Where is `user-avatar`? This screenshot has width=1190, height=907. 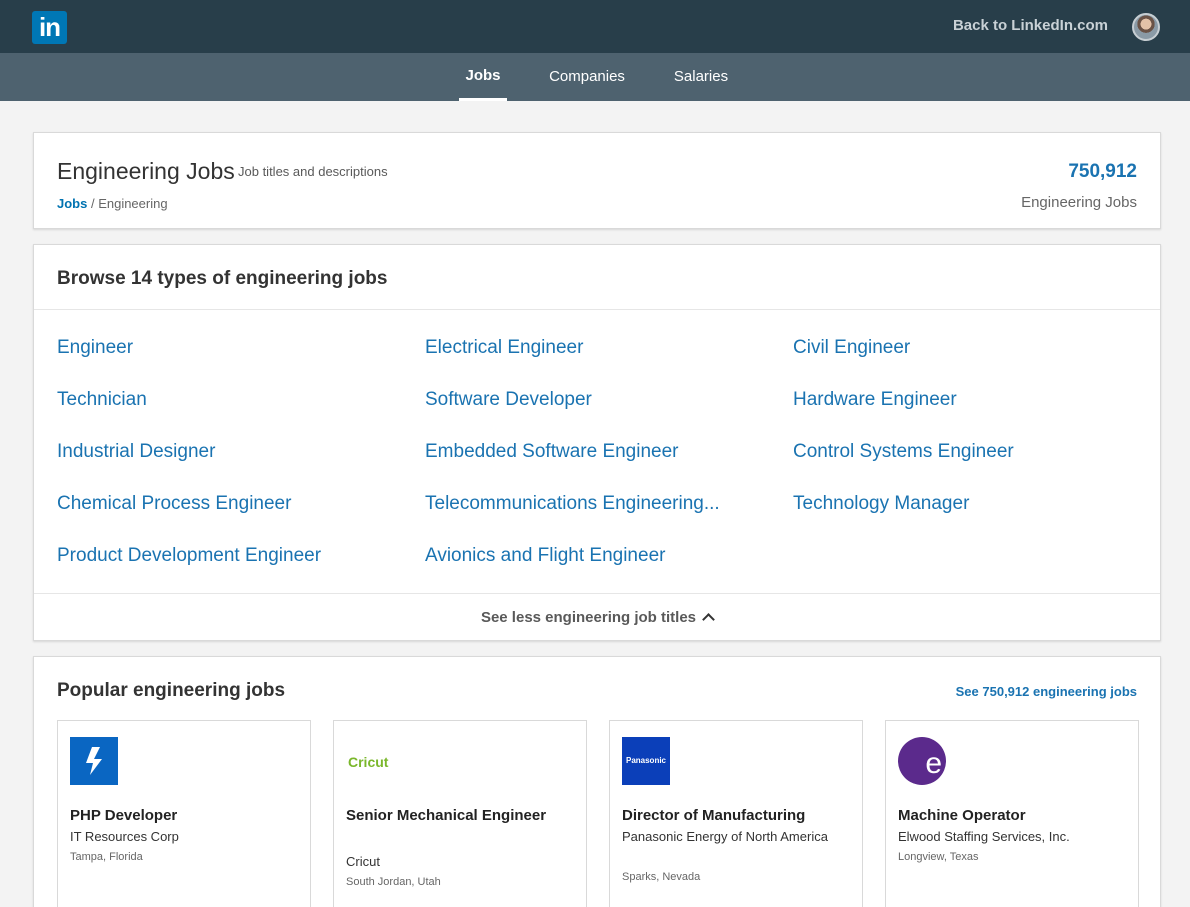 user-avatar is located at coordinates (1146, 27).